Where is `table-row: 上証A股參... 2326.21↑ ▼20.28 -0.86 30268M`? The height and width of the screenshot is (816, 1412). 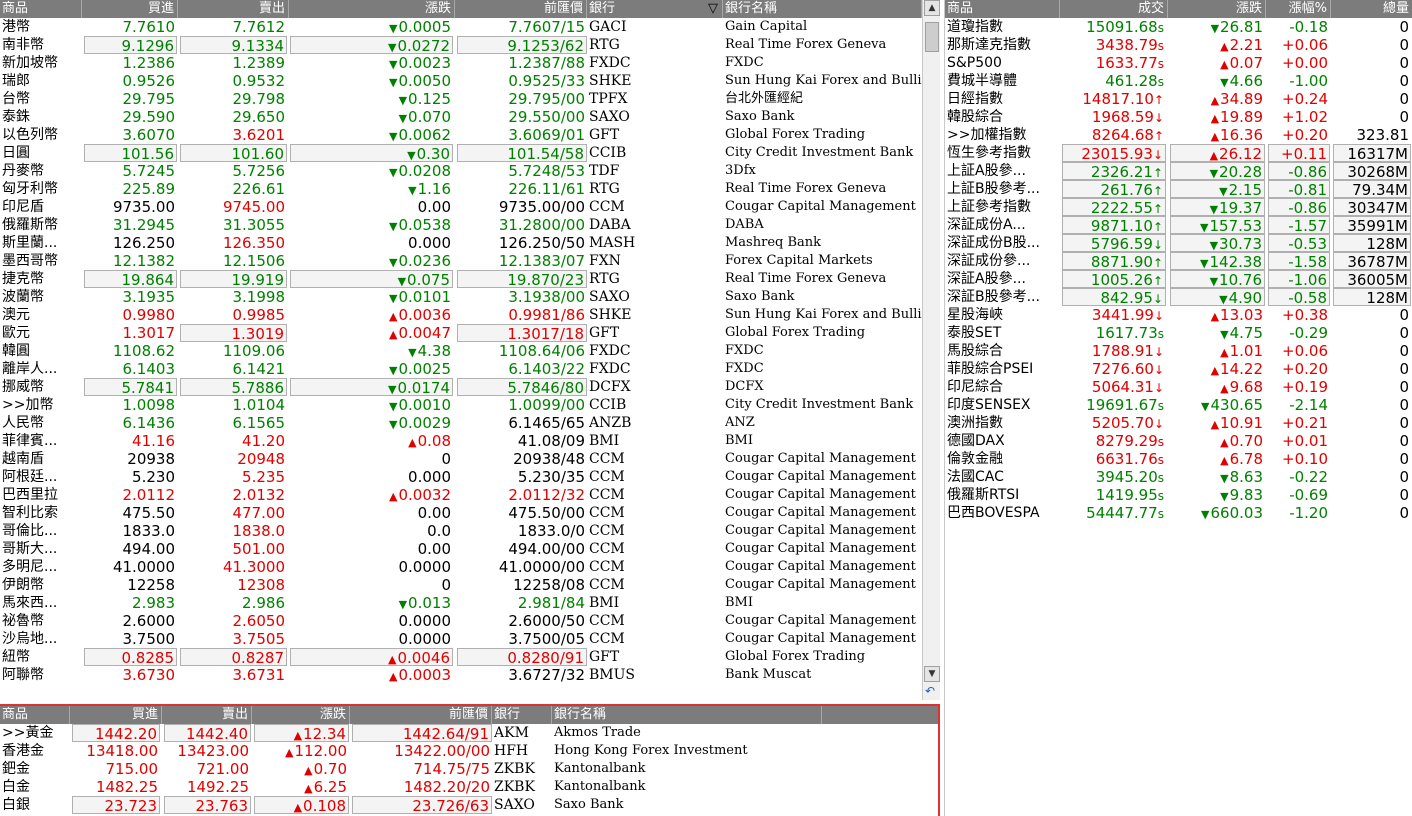
table-row: 上証A股參... 2326.21↑ ▼20.28 -0.86 30268M is located at coordinates (1178, 171).